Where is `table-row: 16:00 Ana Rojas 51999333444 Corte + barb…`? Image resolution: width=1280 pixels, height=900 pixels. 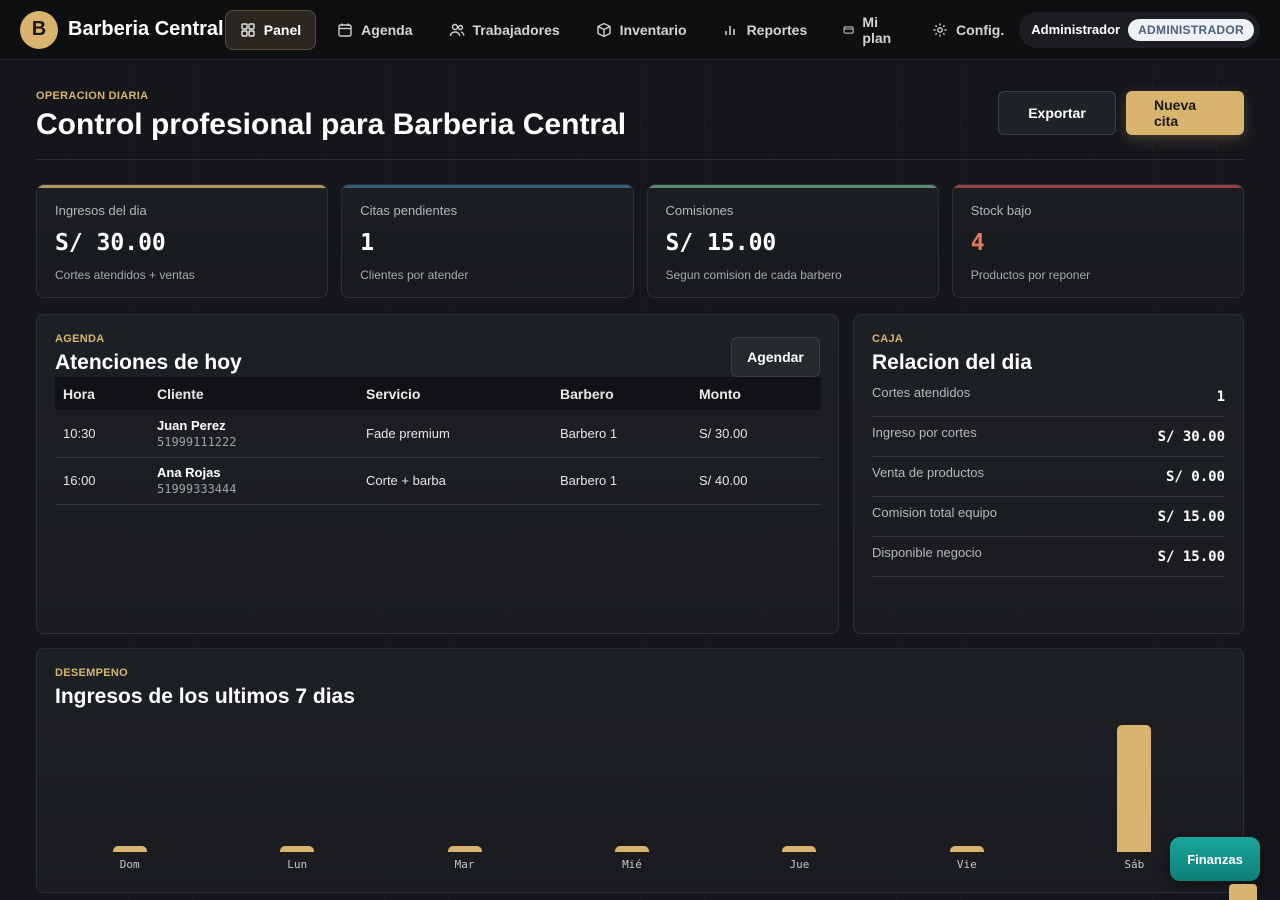
table-row: 16:00 Ana Rojas 51999333444 Corte + barb… is located at coordinates (438, 481).